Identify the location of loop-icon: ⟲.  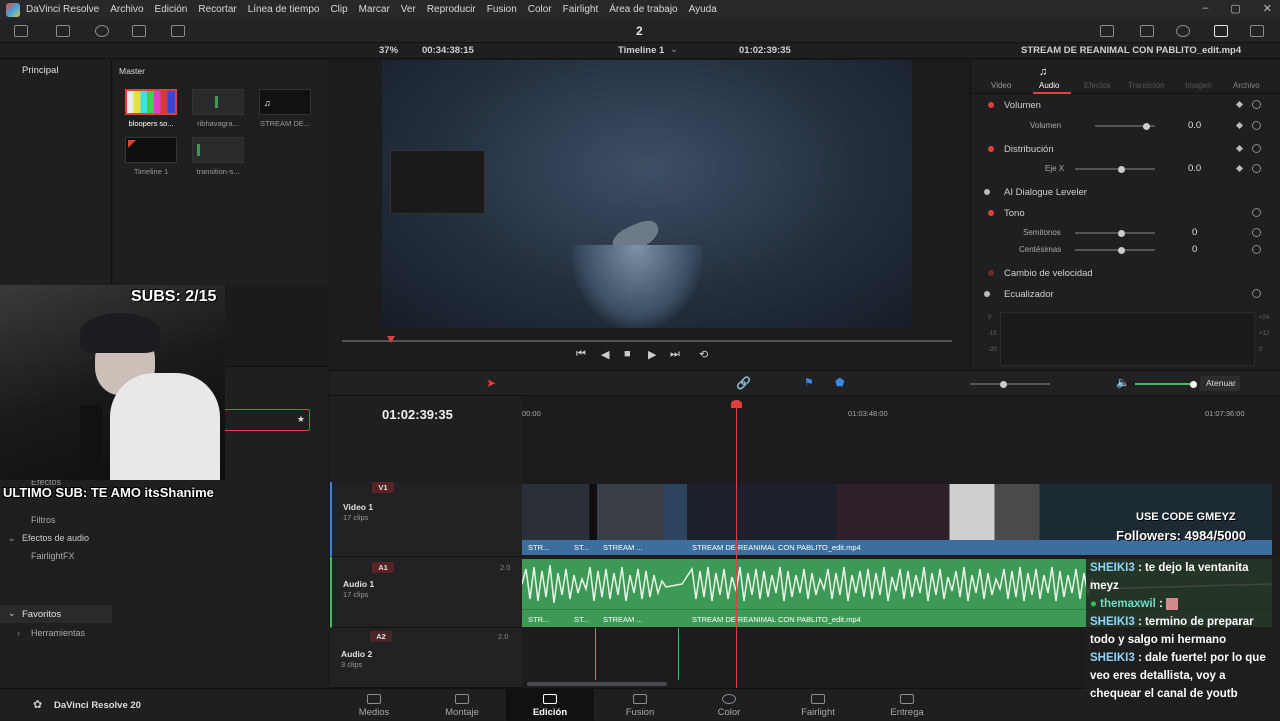
(703, 354).